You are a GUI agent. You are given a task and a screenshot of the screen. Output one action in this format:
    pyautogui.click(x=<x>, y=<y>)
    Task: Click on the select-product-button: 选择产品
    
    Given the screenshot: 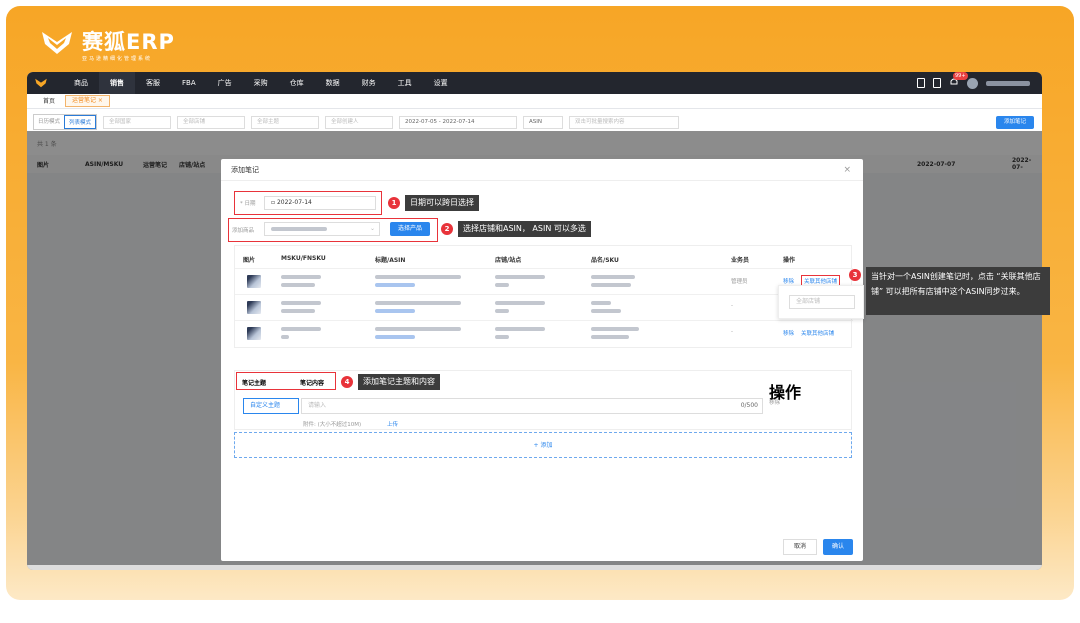 What is the action you would take?
    pyautogui.click(x=410, y=229)
    